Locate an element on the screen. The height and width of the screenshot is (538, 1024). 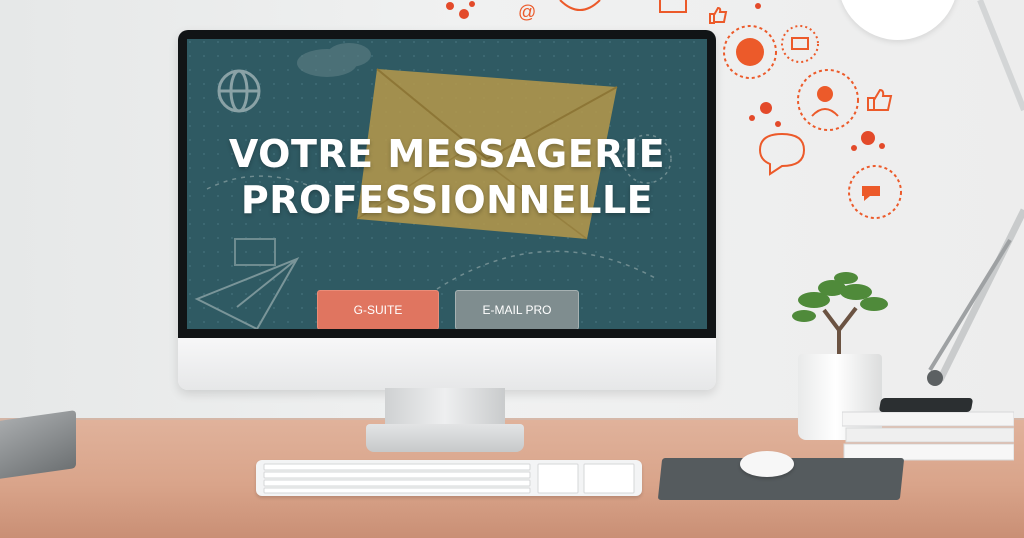
like-icon-small is located at coordinates (718, 15).